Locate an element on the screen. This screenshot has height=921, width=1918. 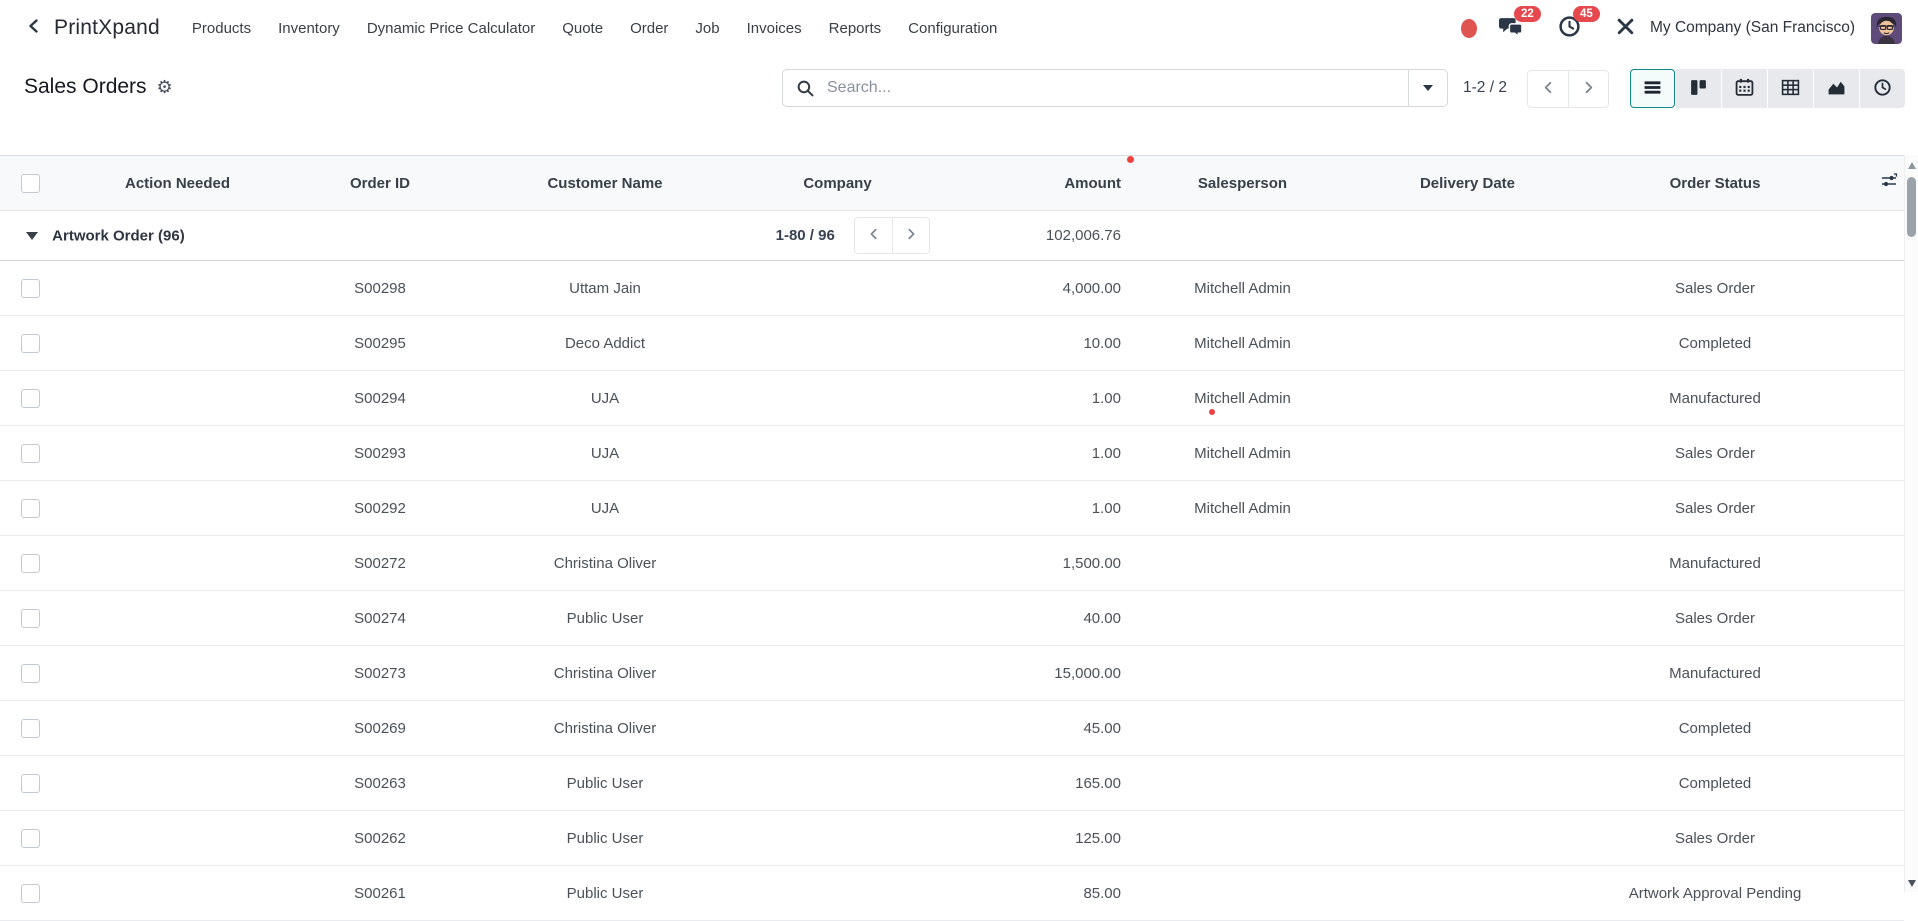
menu-inventory: Inventory is located at coordinates (309, 28).